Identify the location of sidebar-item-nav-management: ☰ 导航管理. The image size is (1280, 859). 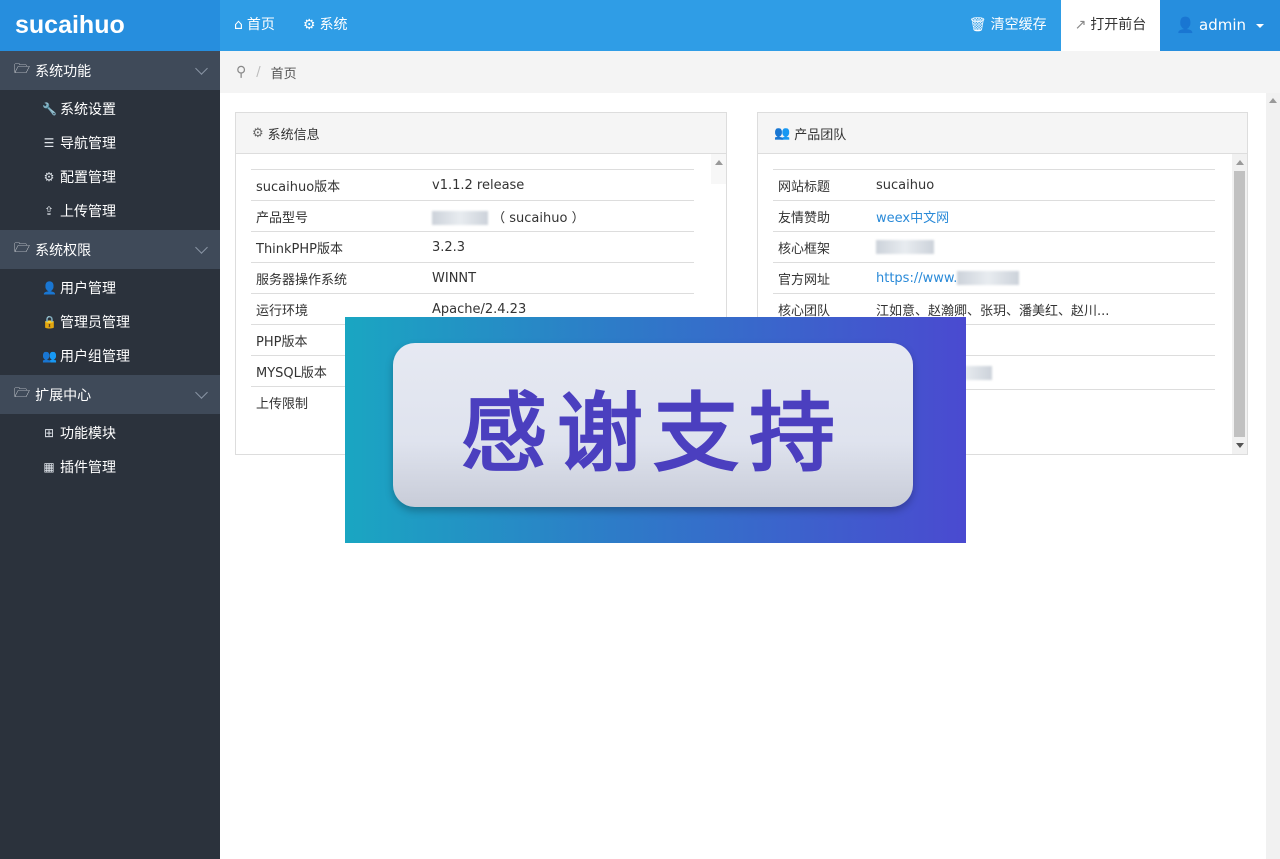
(110, 143).